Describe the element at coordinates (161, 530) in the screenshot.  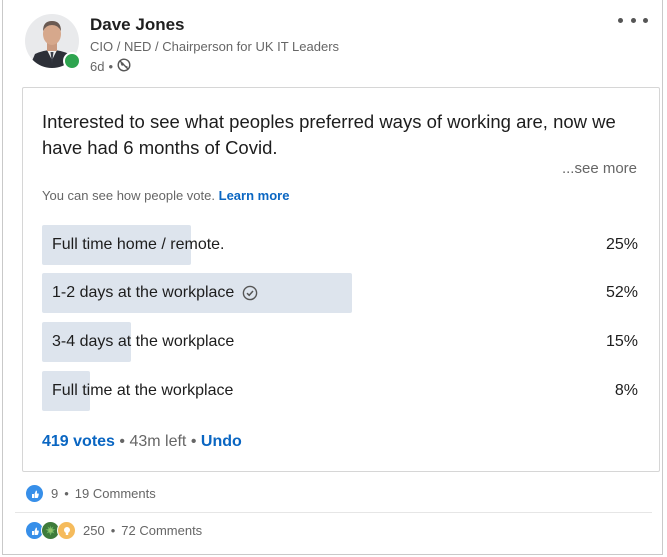
I see `comments-count: 72 Comments` at that location.